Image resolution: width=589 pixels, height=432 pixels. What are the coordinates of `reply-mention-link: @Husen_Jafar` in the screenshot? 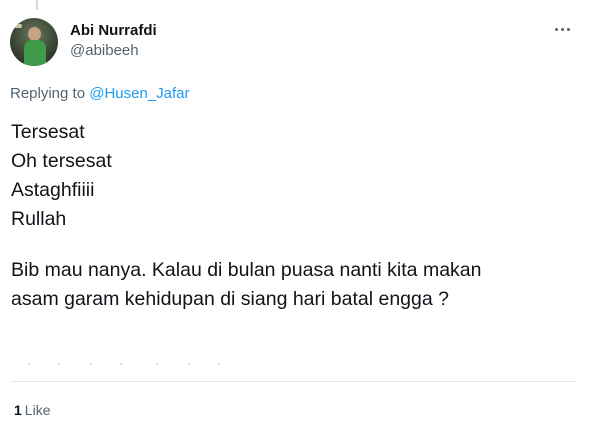 It's located at (139, 93).